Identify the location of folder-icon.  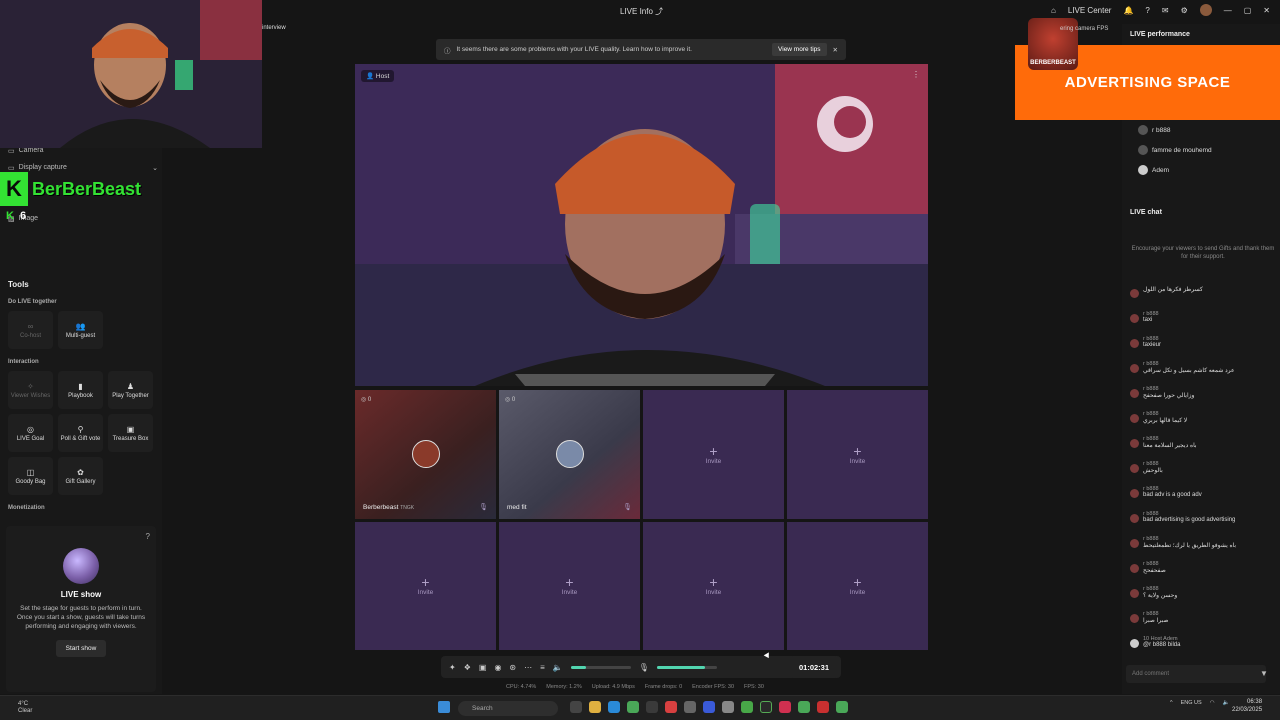
(595, 707).